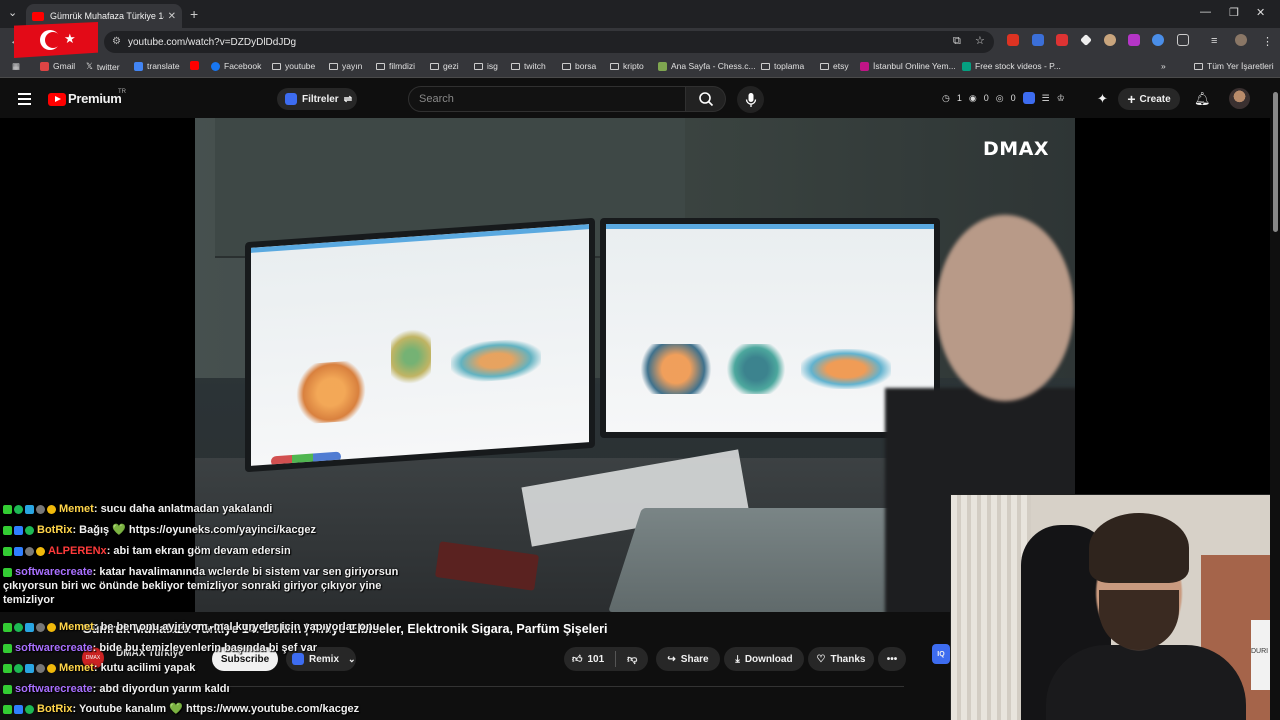 This screenshot has height=720, width=1280. What do you see at coordinates (821, 659) in the screenshot?
I see `thanks-heart-dollar-icon: ♡` at bounding box center [821, 659].